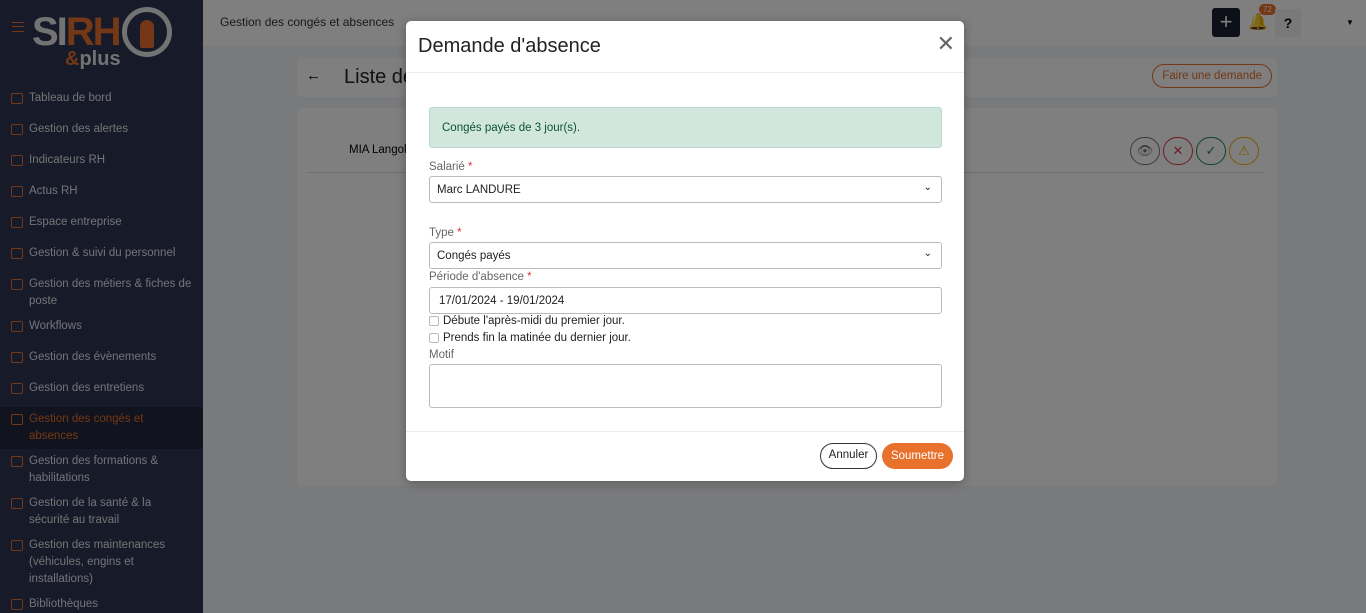  What do you see at coordinates (527, 321) in the screenshot?
I see `afternoon-start-checkbox: Débute l'après-midi du premier jour.` at bounding box center [527, 321].